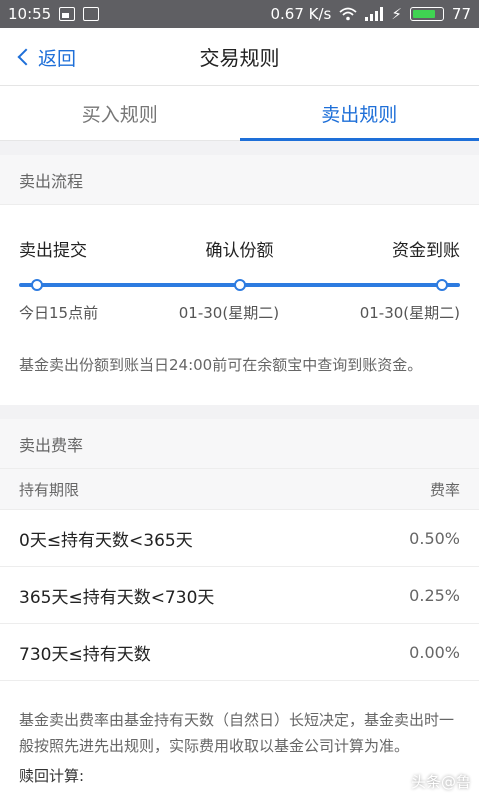  What do you see at coordinates (239, 489) in the screenshot?
I see `fee-table-header: 持有期限 费率` at bounding box center [239, 489].